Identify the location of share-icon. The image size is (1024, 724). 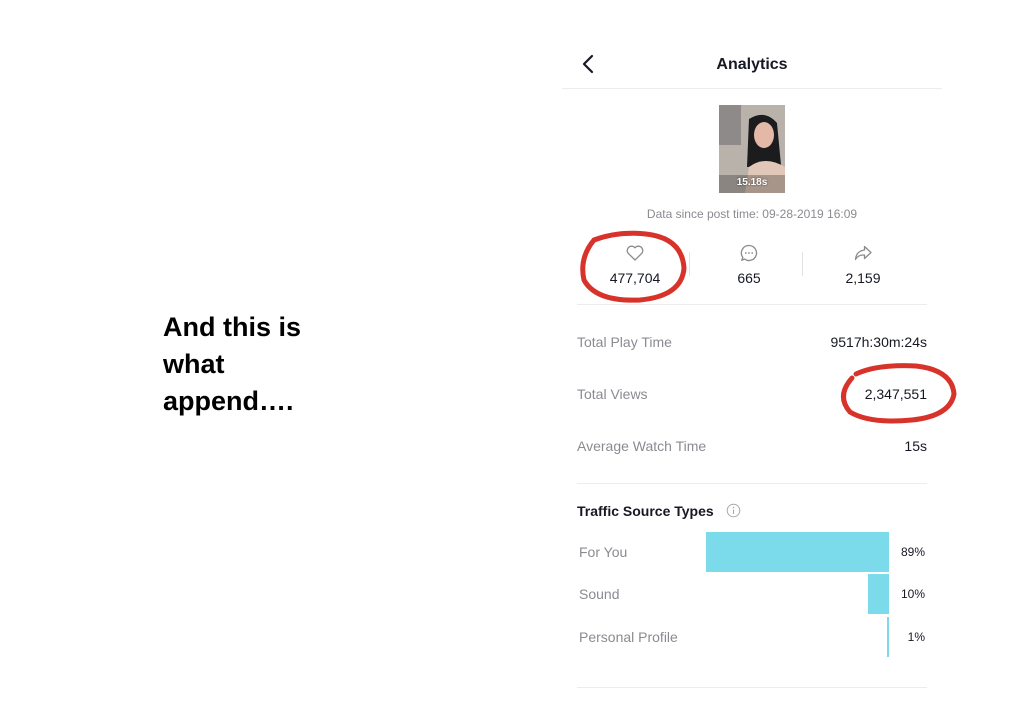
(863, 253).